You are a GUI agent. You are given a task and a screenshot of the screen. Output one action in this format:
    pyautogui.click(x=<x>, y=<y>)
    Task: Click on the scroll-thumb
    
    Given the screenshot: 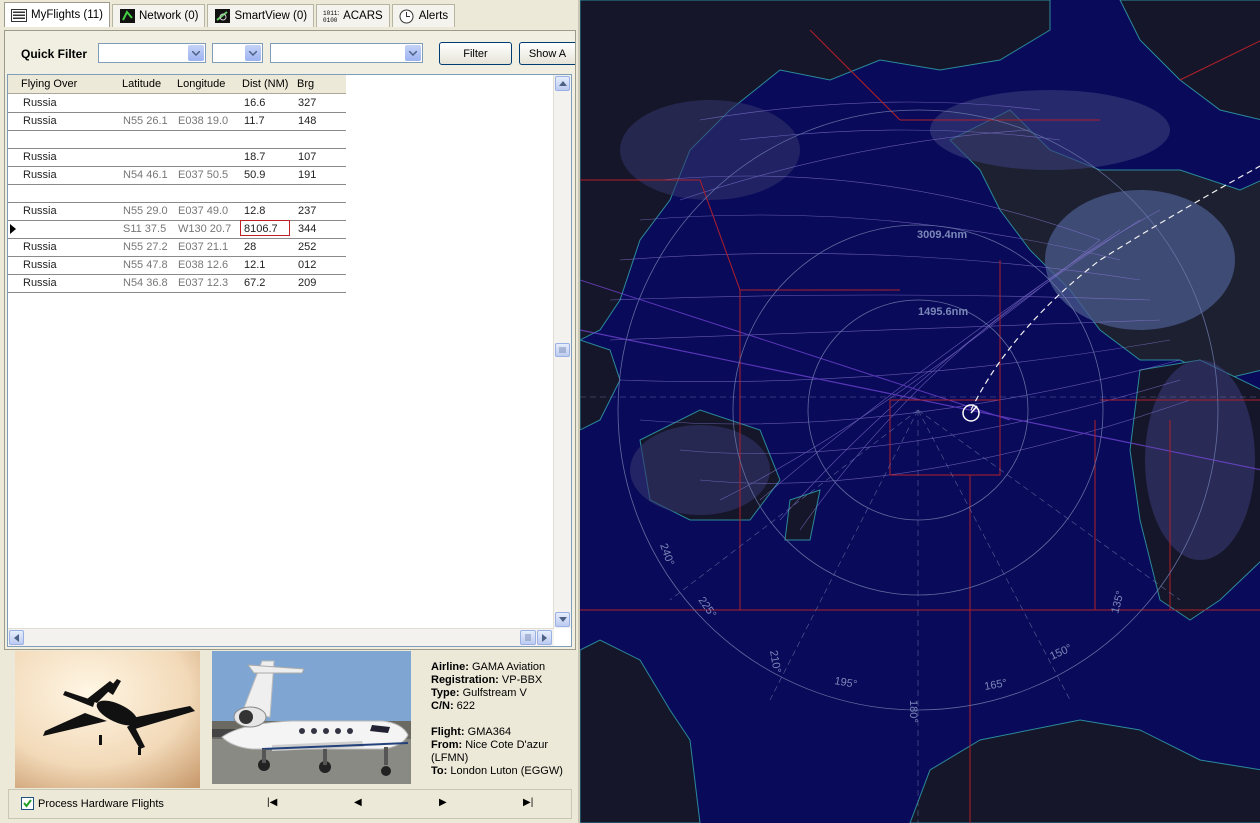 What is the action you would take?
    pyautogui.click(x=562, y=350)
    